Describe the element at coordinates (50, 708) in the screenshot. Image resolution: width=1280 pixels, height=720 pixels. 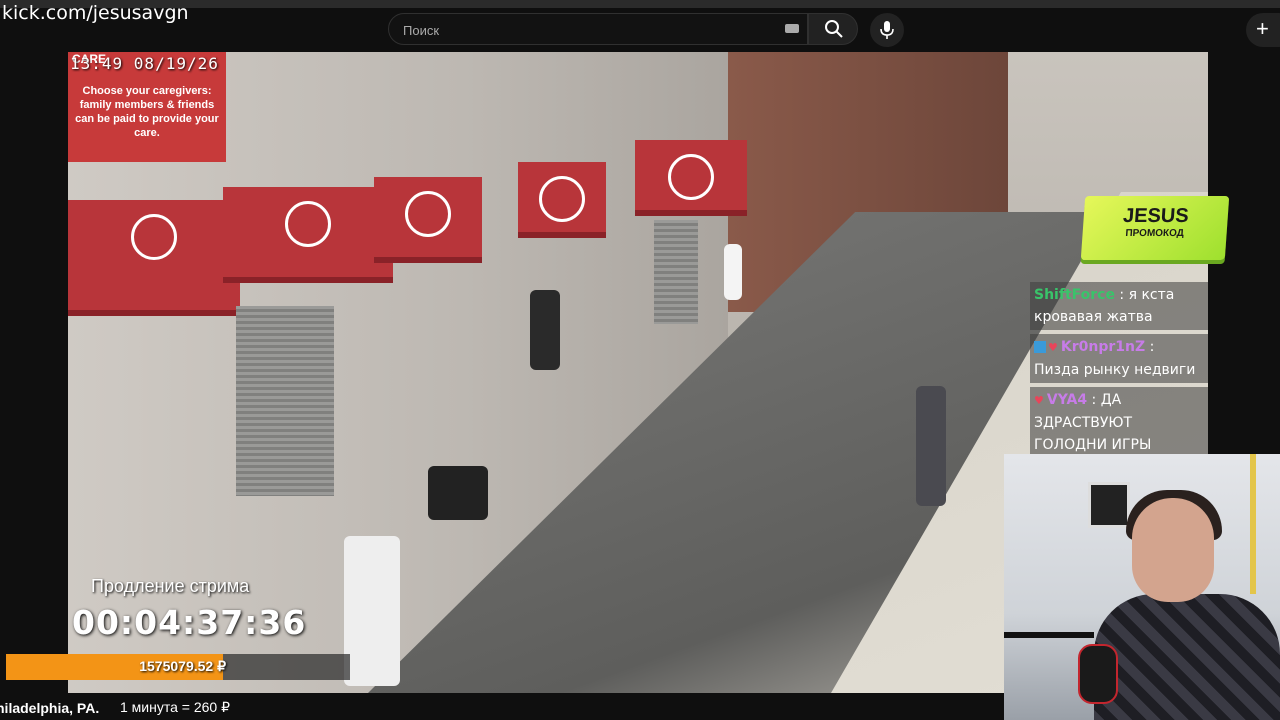
I see `location-label: hiladelphia, PA.` at that location.